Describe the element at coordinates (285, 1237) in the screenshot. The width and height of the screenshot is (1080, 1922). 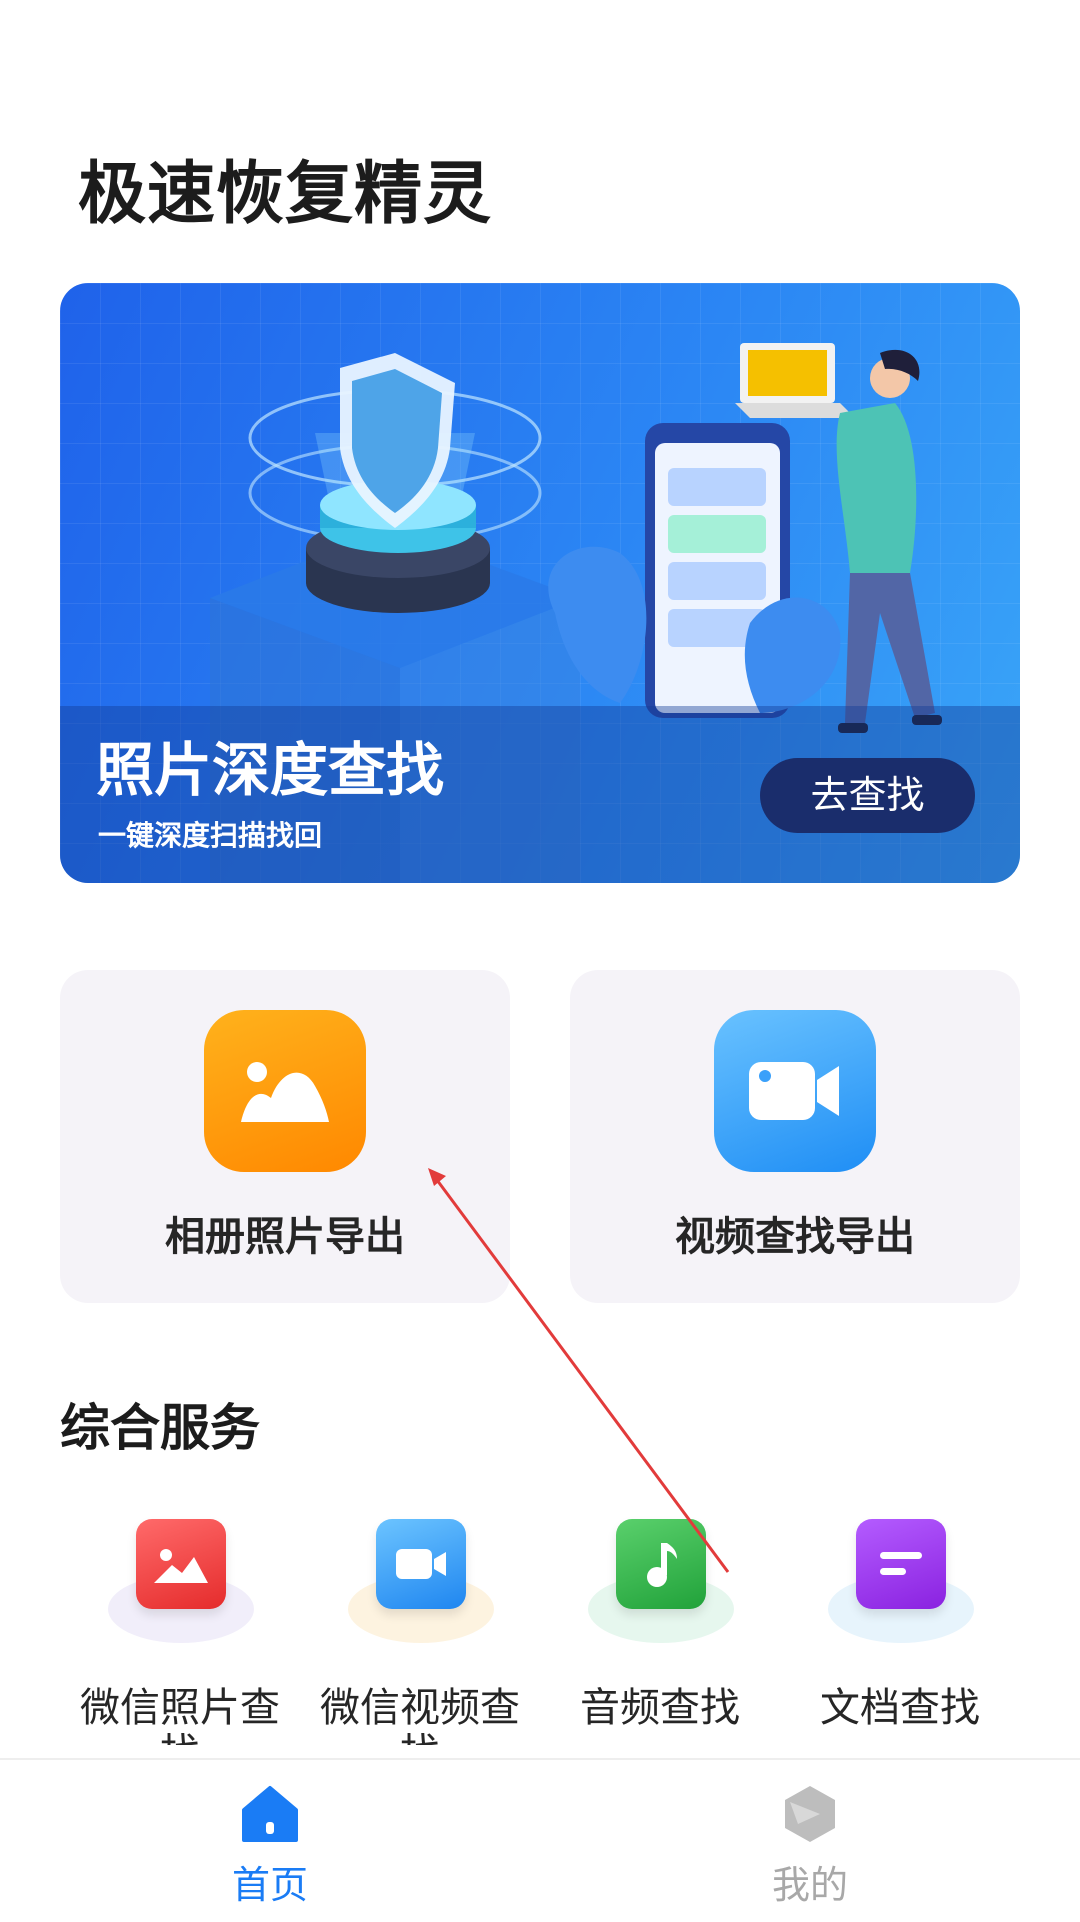
I see `album-photo-export-label: 相册照片导出` at that location.